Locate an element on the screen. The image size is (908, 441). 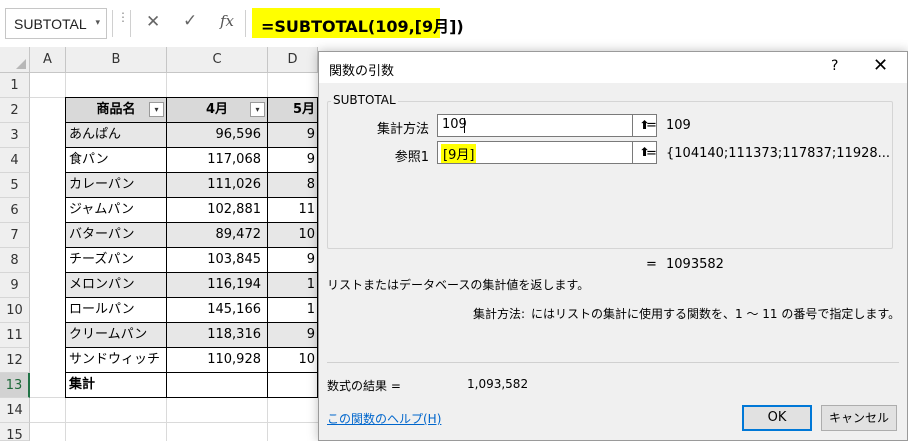
text-caret is located at coordinates (464, 125).